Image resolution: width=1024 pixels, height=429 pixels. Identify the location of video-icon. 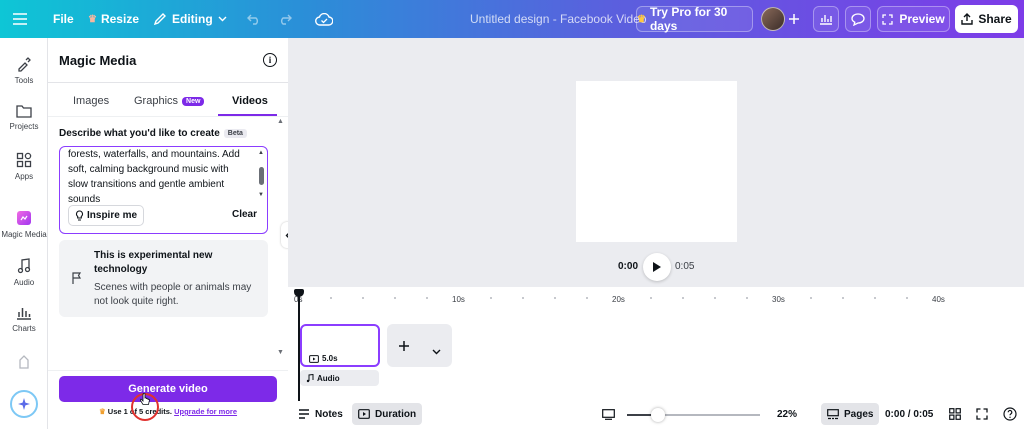
(364, 414).